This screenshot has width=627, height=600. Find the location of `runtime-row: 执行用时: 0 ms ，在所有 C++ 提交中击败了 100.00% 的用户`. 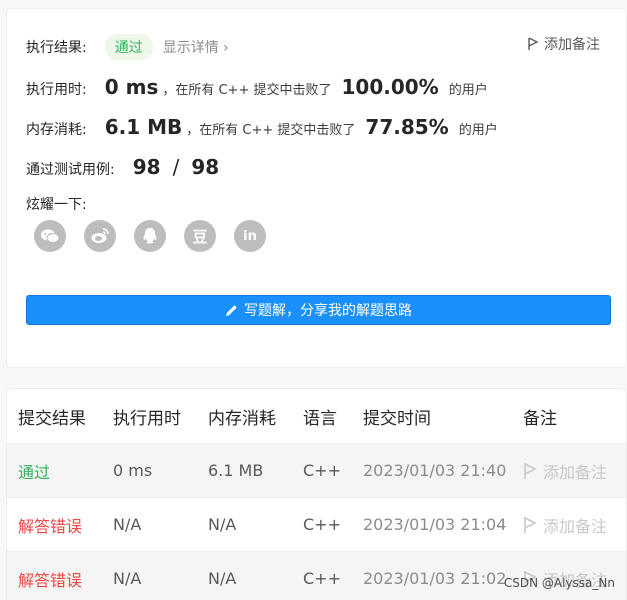

runtime-row: 执行用时: 0 ms ，在所有 C++ 提交中击败了 100.00% 的用户 is located at coordinates (257, 87).